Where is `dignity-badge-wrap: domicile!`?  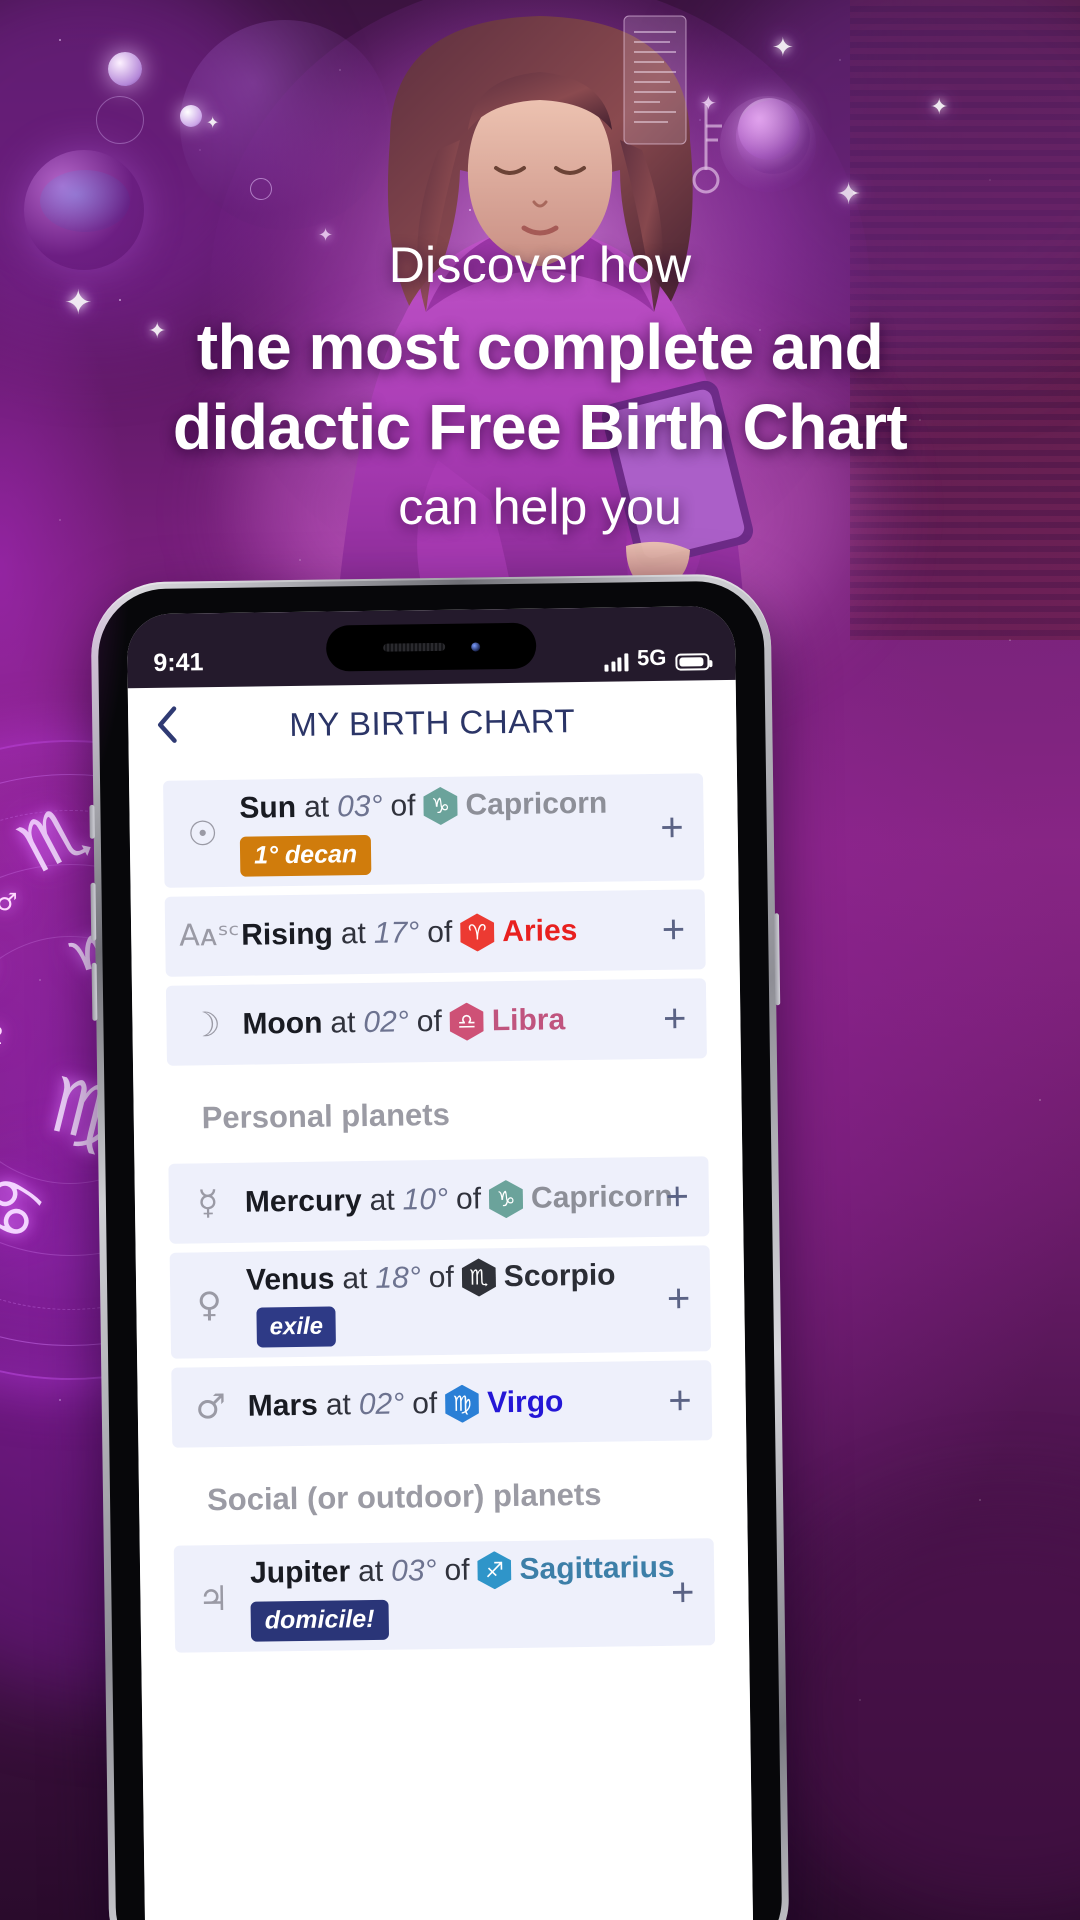 dignity-badge-wrap: domicile! is located at coordinates (475, 1614).